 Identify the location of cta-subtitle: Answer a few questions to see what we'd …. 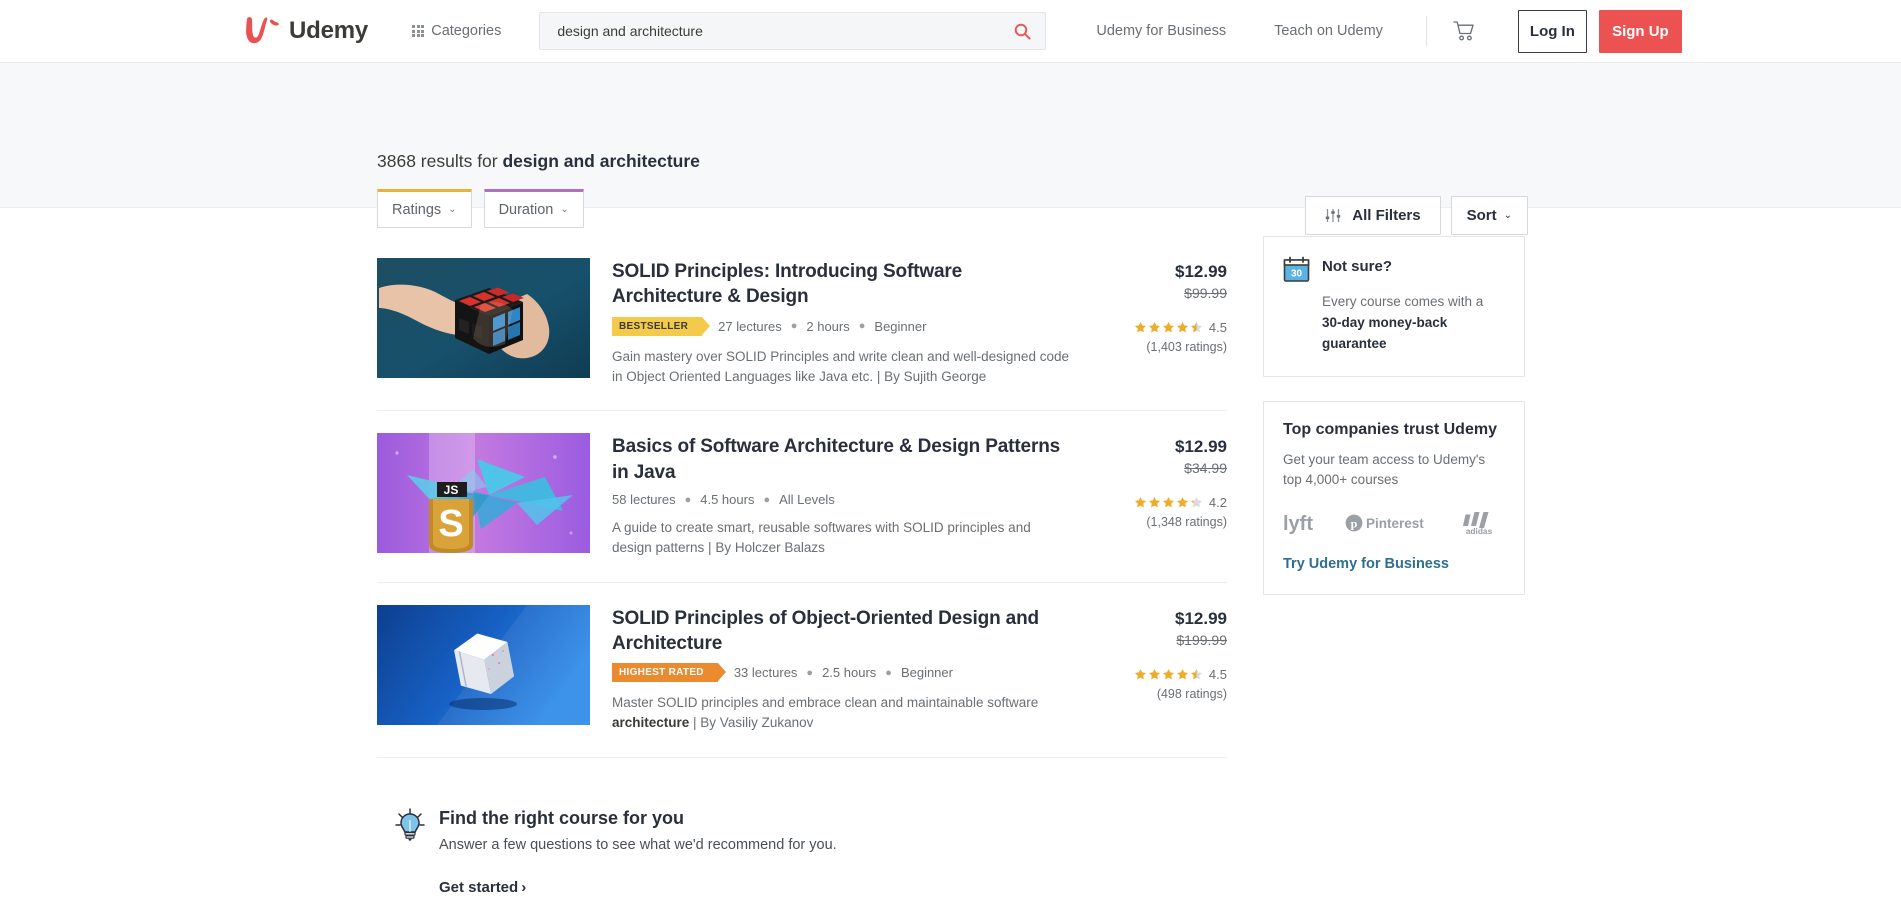
(638, 845).